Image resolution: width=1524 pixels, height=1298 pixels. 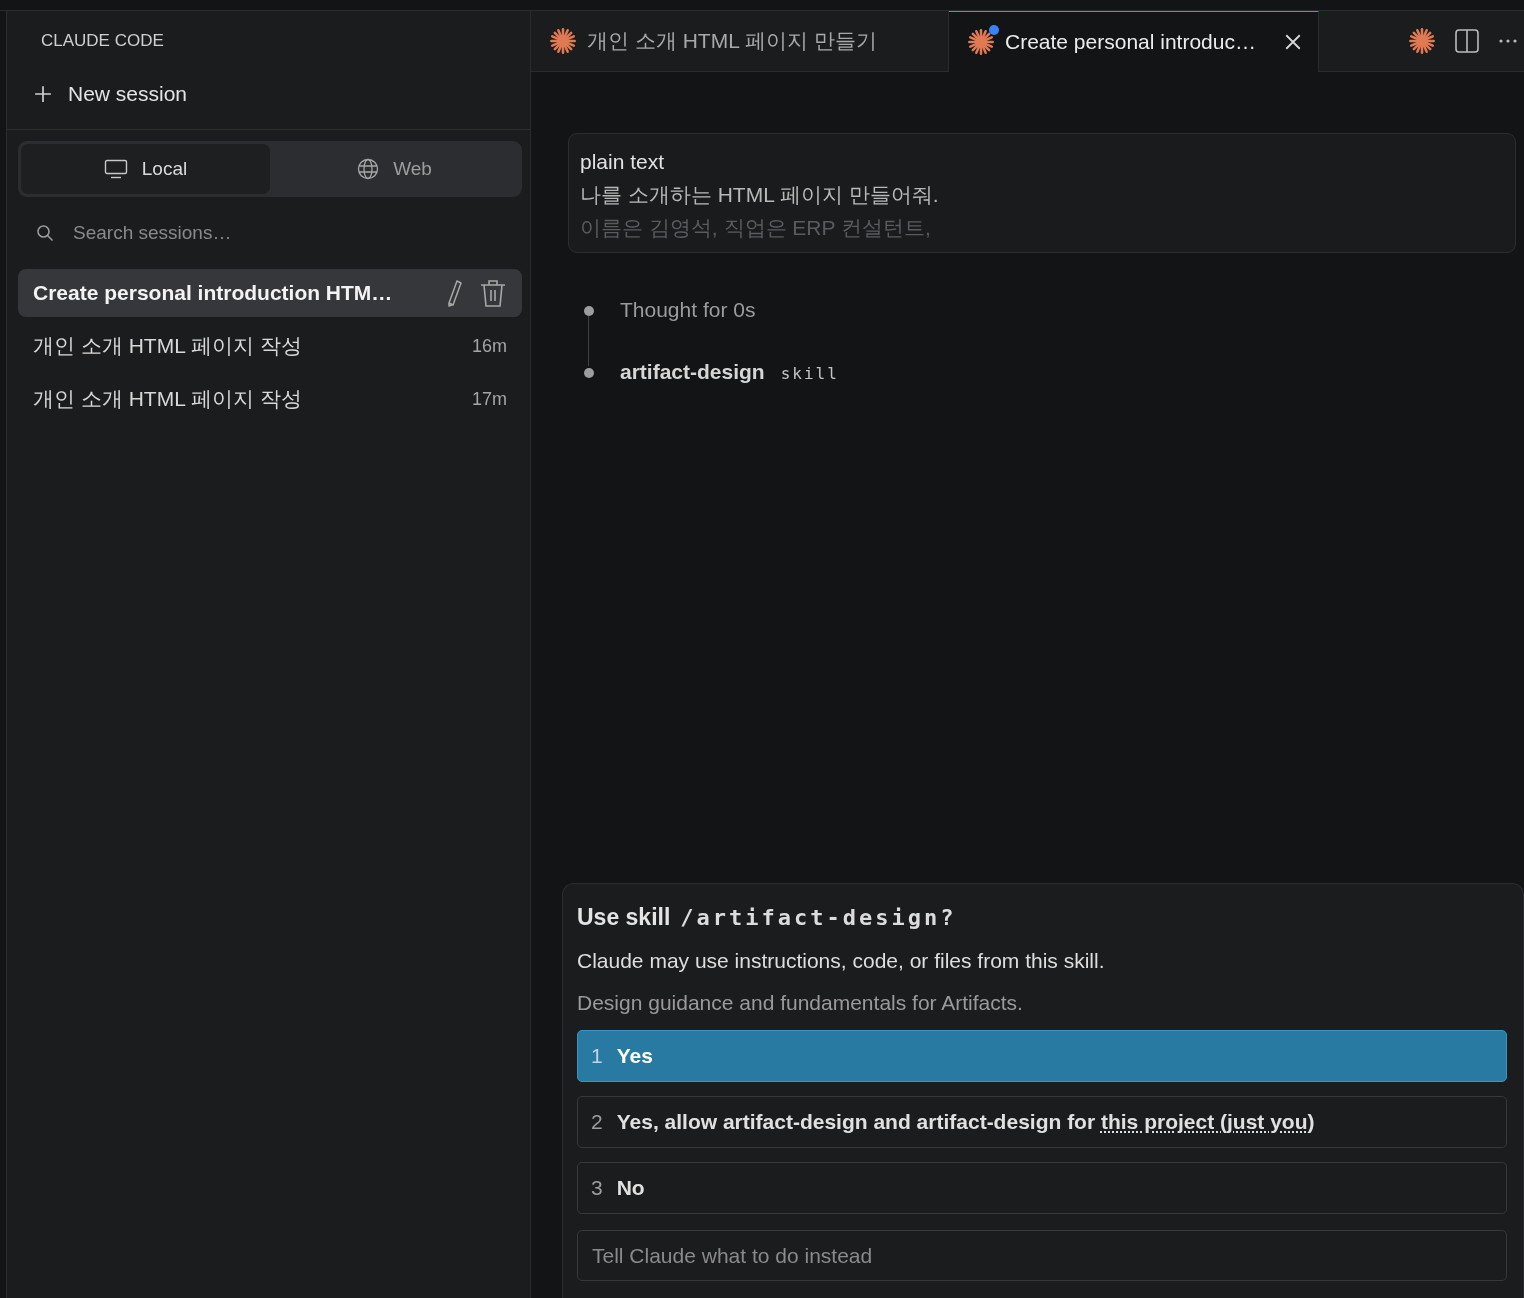 What do you see at coordinates (624, 917) in the screenshot?
I see `prompt-title: Use skill` at bounding box center [624, 917].